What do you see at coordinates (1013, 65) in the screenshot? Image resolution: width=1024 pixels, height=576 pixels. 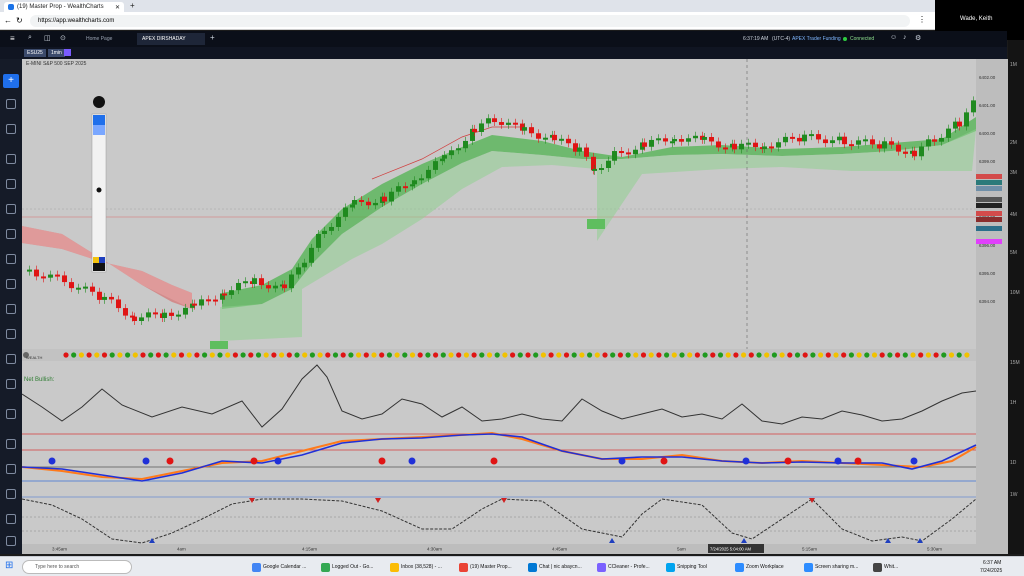 I see `timeframe-option: 1M` at bounding box center [1013, 65].